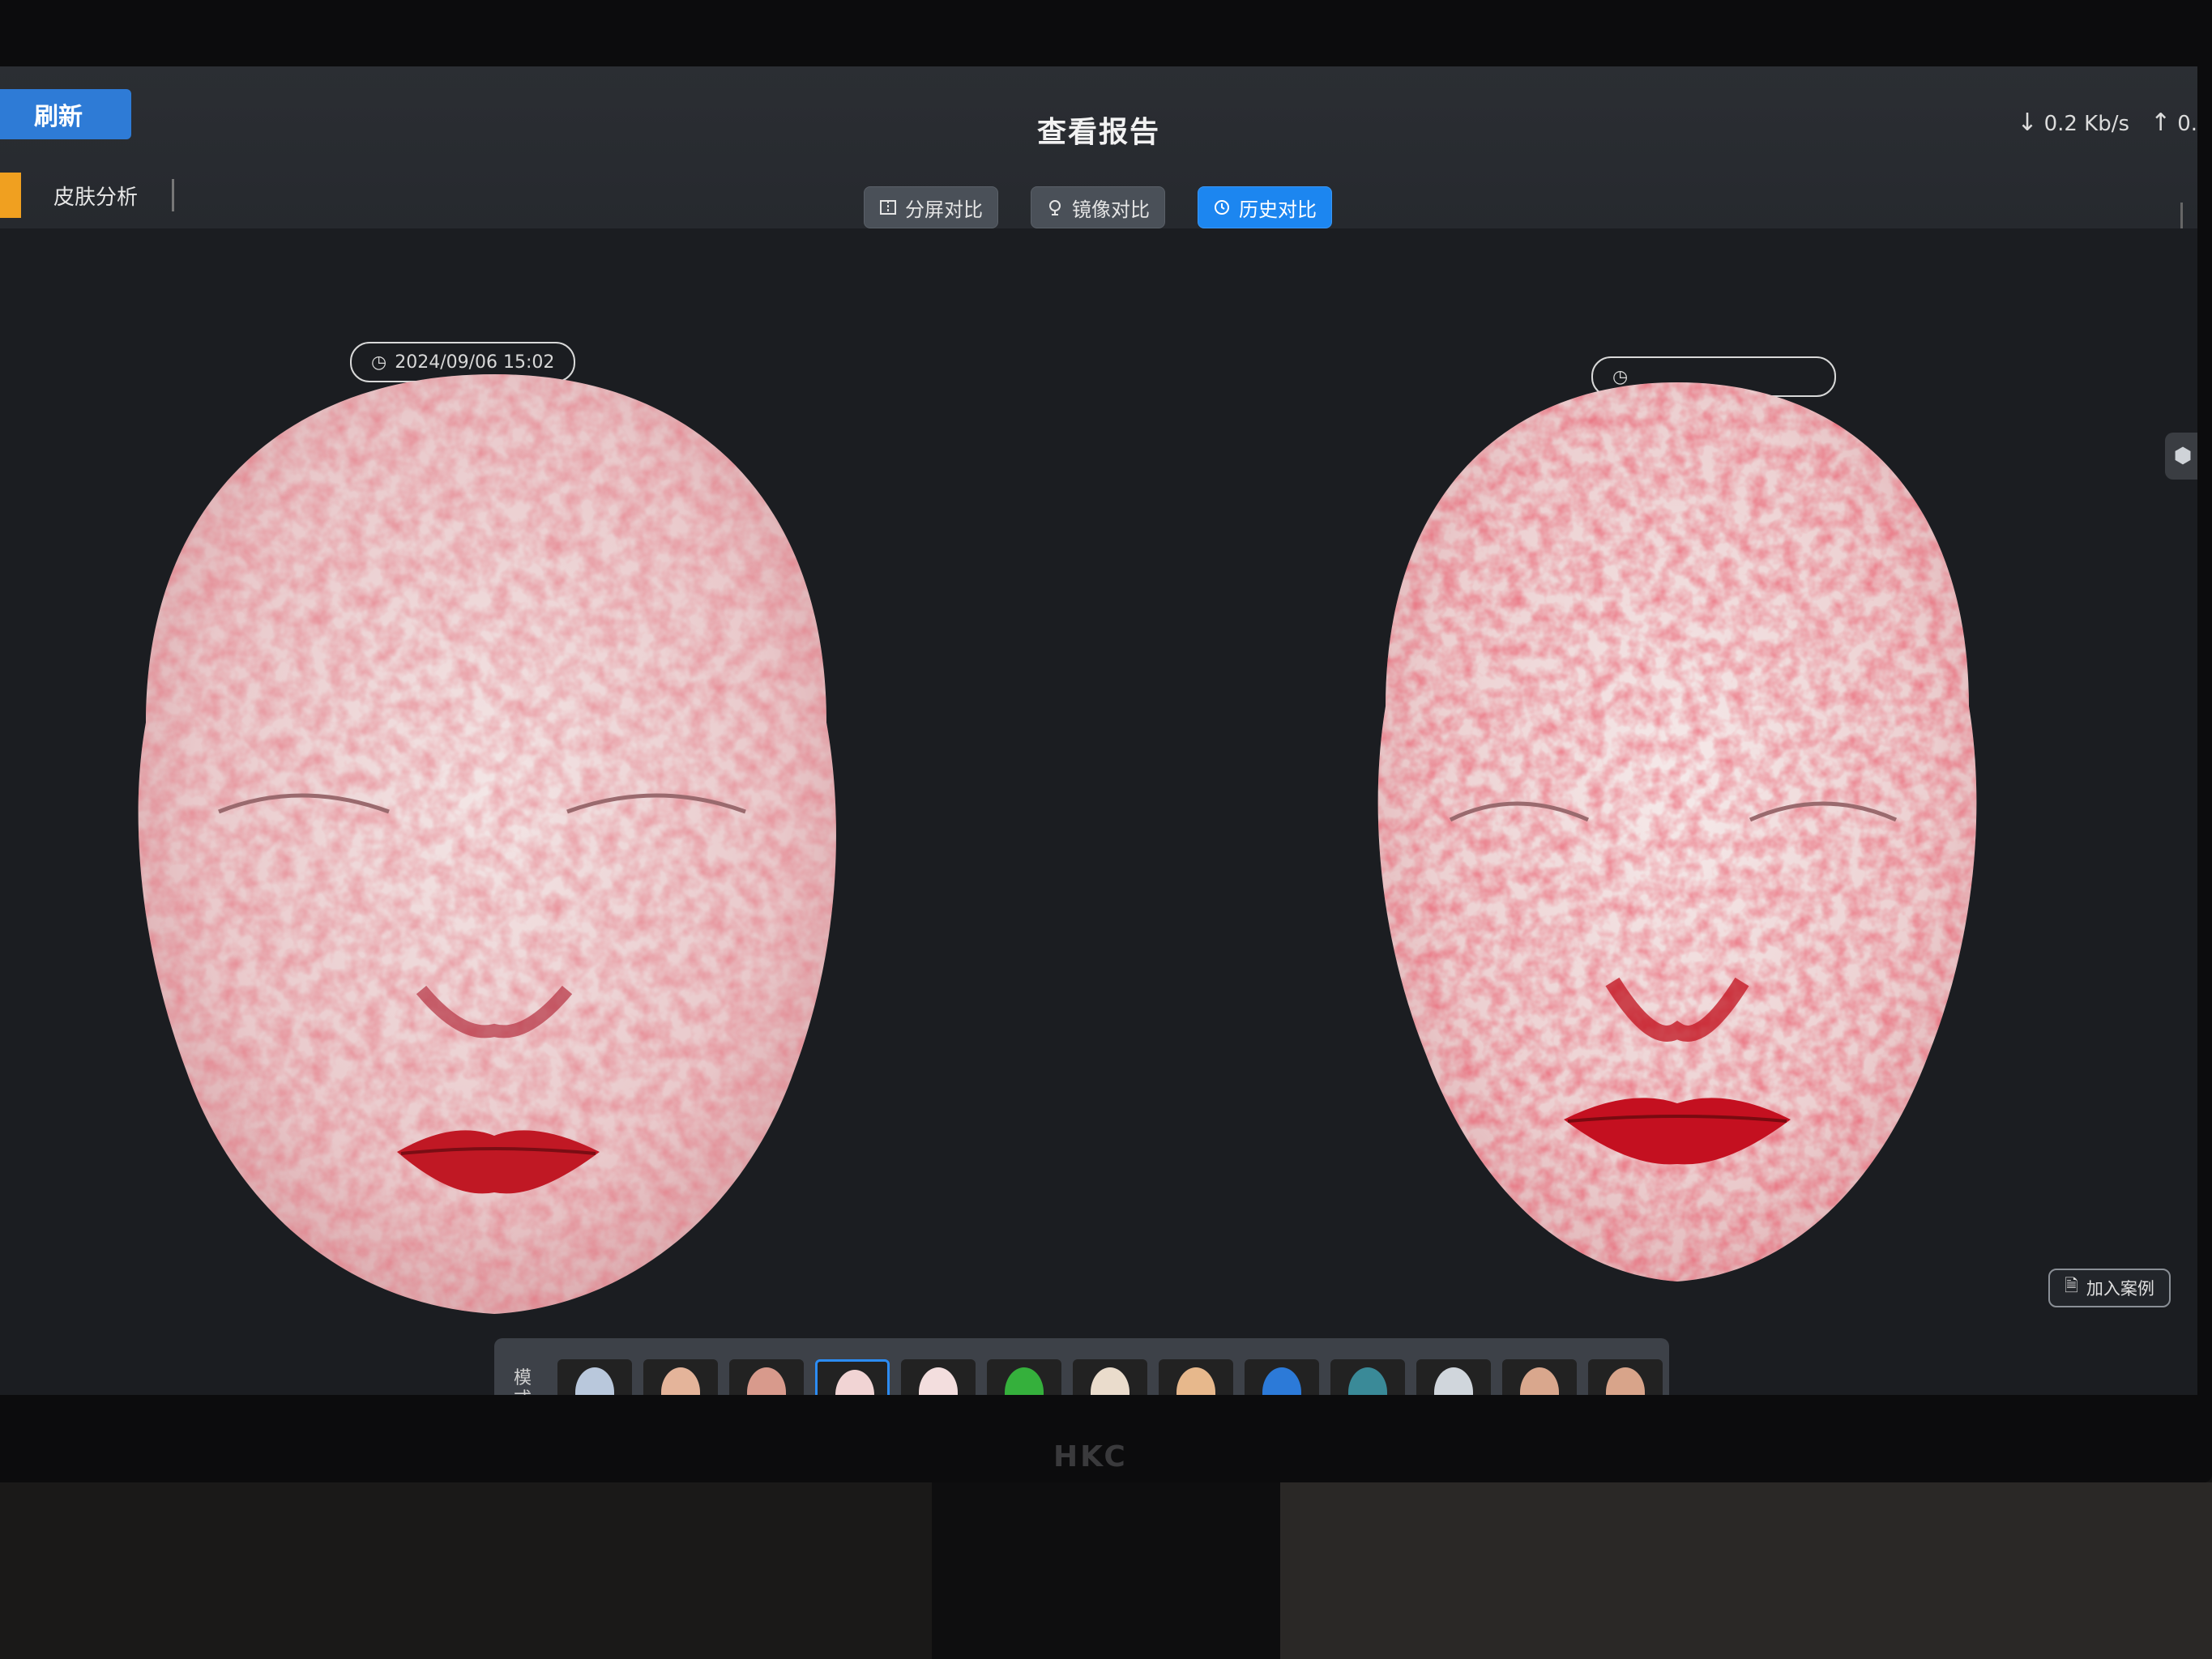  Describe the element at coordinates (1677, 832) in the screenshot. I see `face-redness-map` at that location.